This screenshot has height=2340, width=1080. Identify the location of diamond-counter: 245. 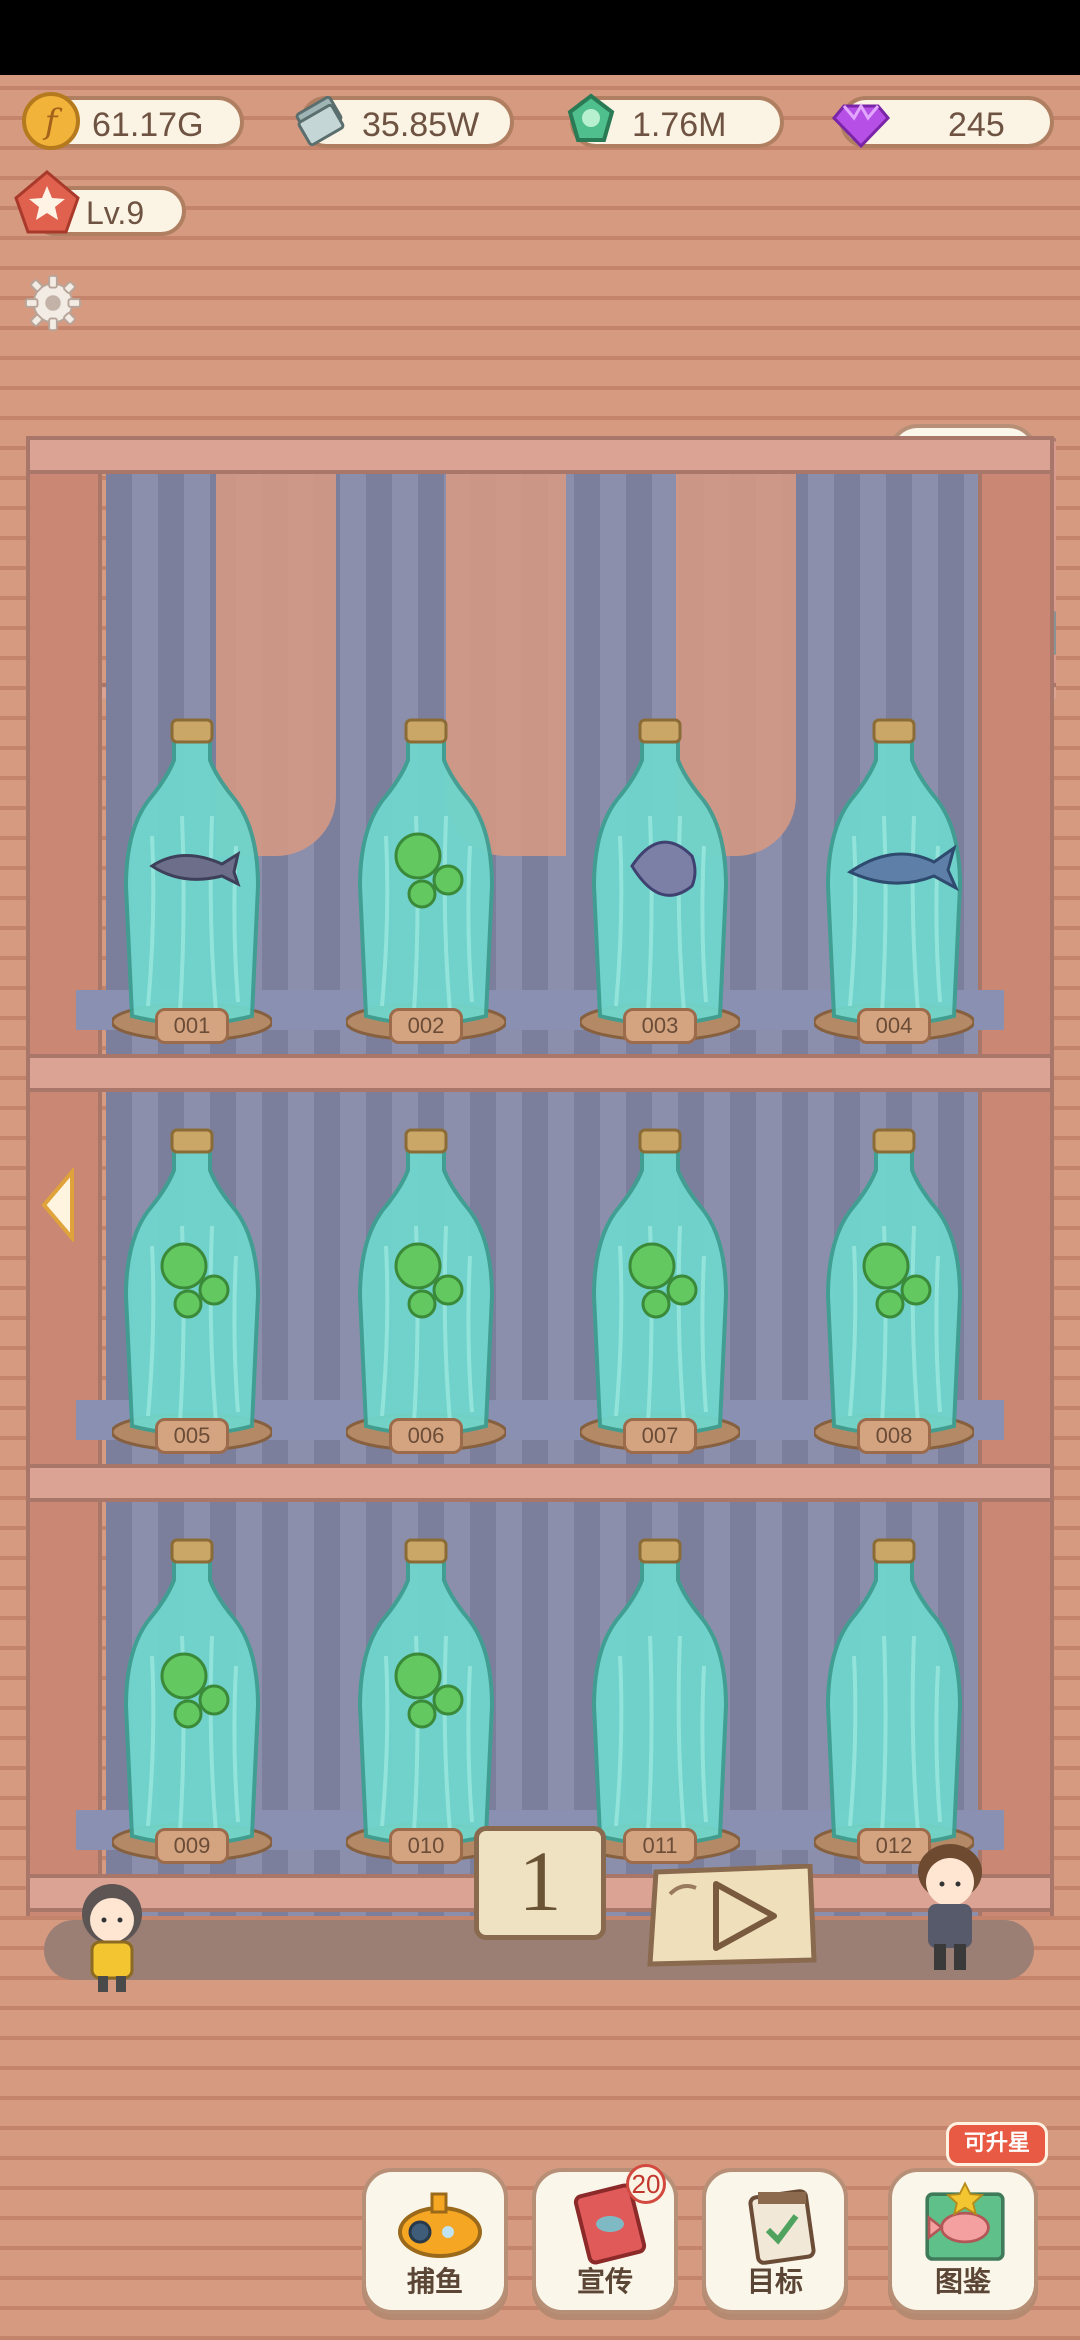
(942, 122).